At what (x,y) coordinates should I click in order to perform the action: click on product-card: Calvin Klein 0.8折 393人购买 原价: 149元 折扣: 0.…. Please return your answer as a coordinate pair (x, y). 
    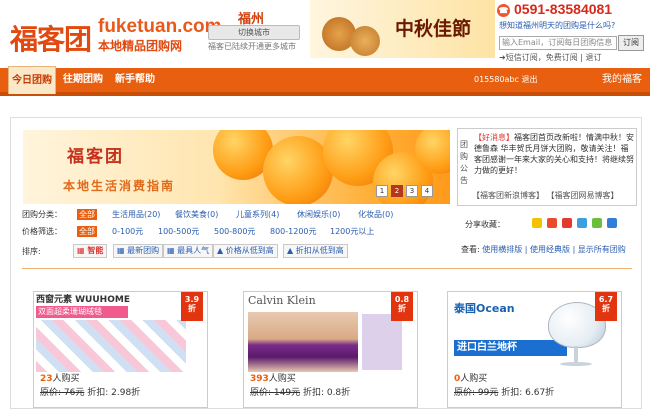
    Looking at the image, I should click on (330, 349).